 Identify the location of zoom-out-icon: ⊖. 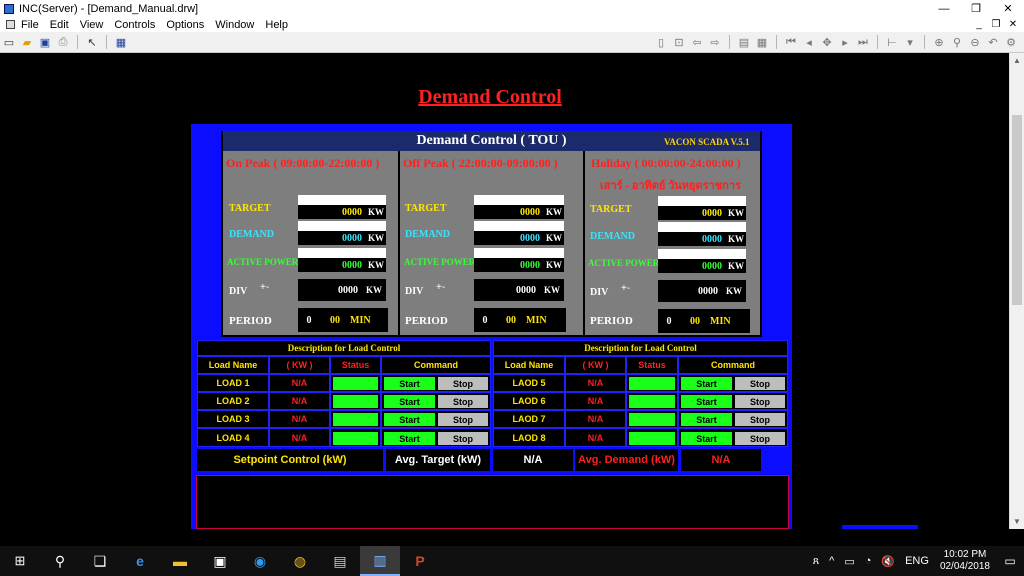
(975, 42).